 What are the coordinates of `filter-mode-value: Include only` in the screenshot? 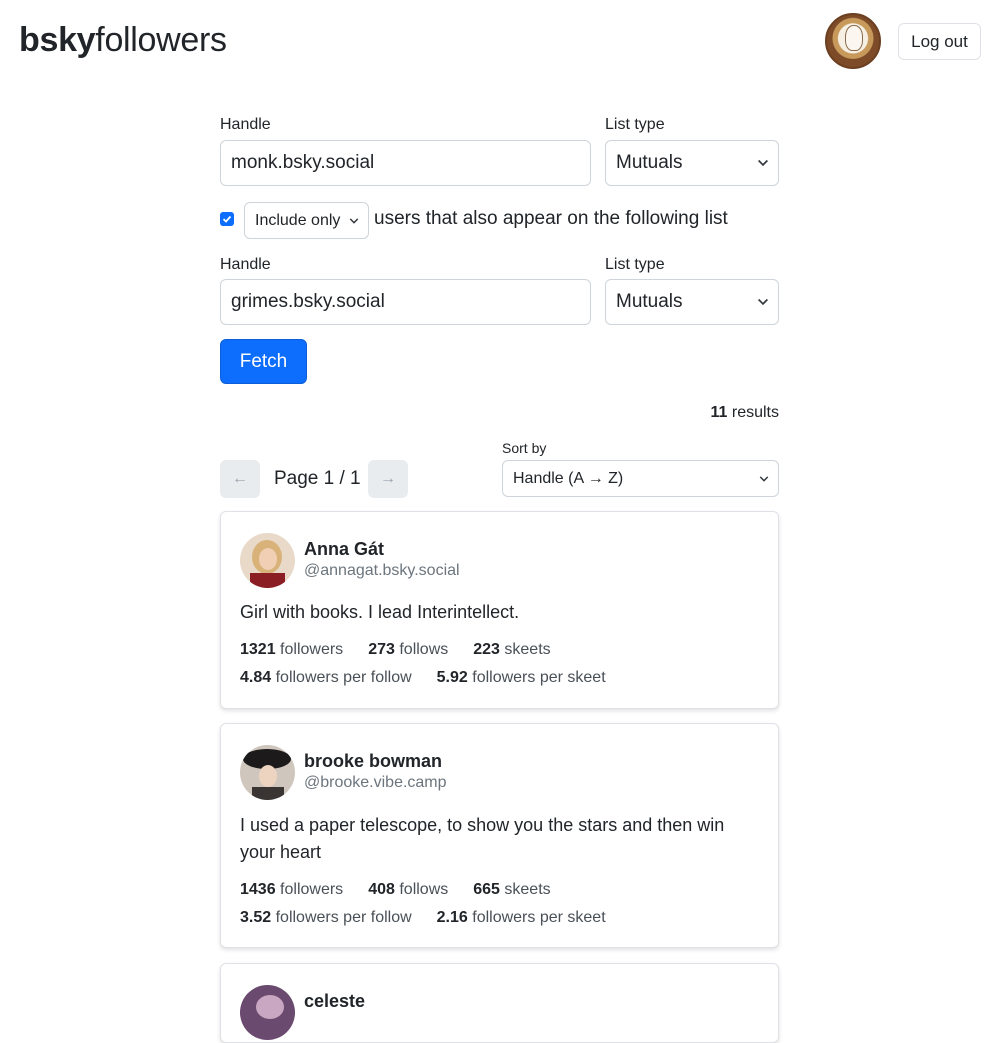 It's located at (298, 220).